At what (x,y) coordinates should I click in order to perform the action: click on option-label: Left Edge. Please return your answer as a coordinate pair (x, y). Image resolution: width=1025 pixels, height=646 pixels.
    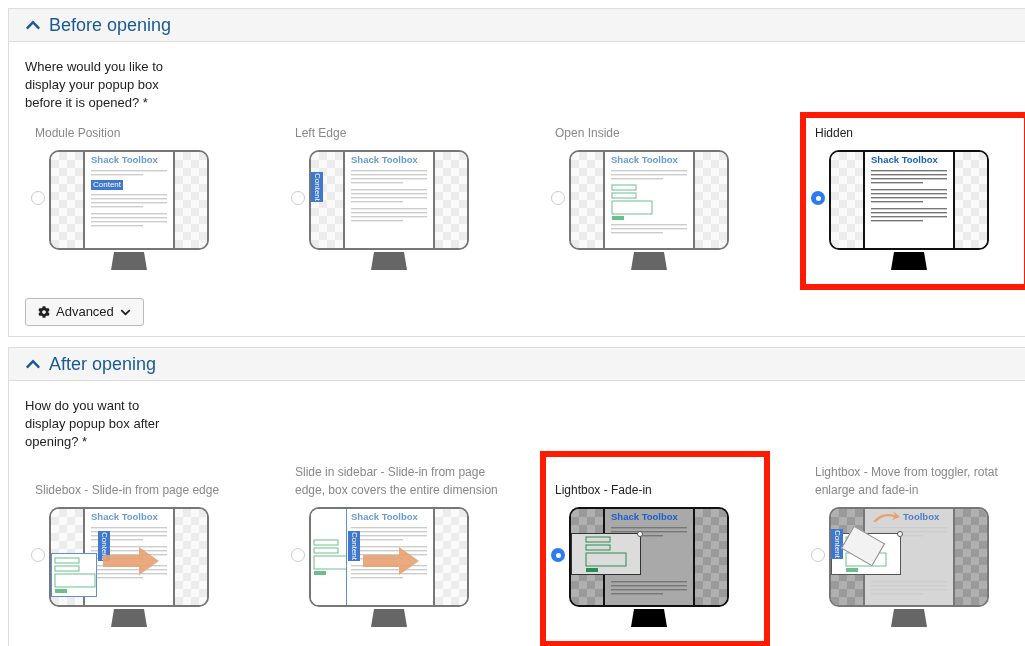
    Looking at the image, I should click on (321, 133).